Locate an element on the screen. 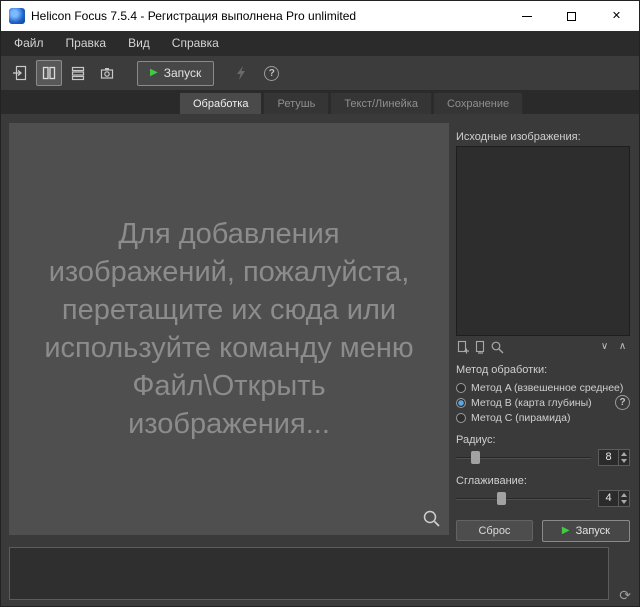 The height and width of the screenshot is (607, 640). drop-hint-line: изображений, пожалуйста, is located at coordinates (229, 272).